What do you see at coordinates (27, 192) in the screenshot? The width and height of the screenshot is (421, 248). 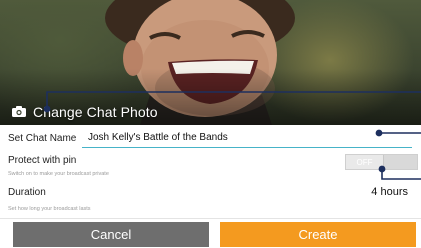 I see `duration-title: Duration` at bounding box center [27, 192].